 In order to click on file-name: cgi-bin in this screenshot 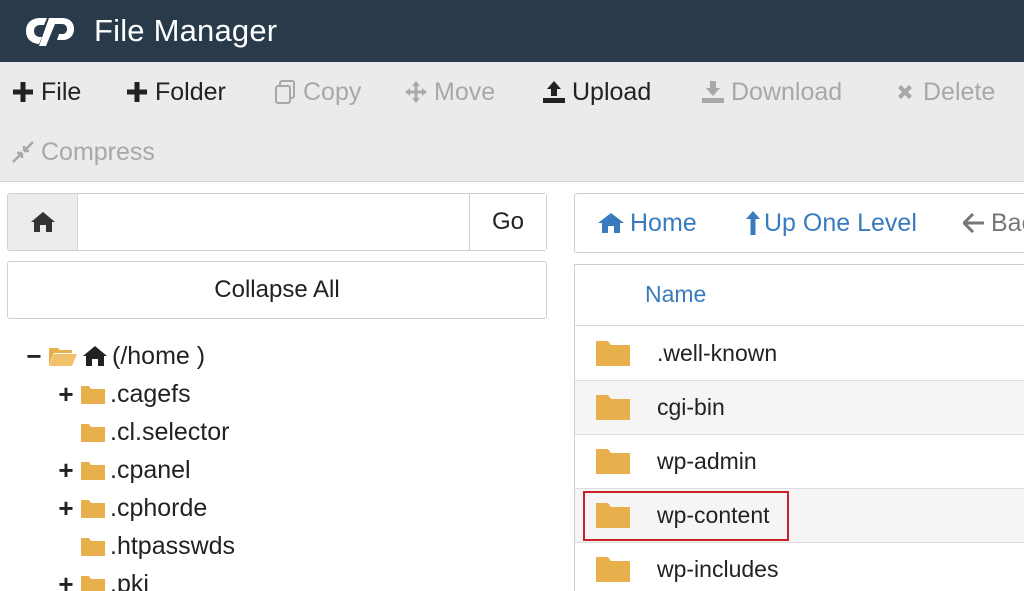, I will do `click(691, 407)`.